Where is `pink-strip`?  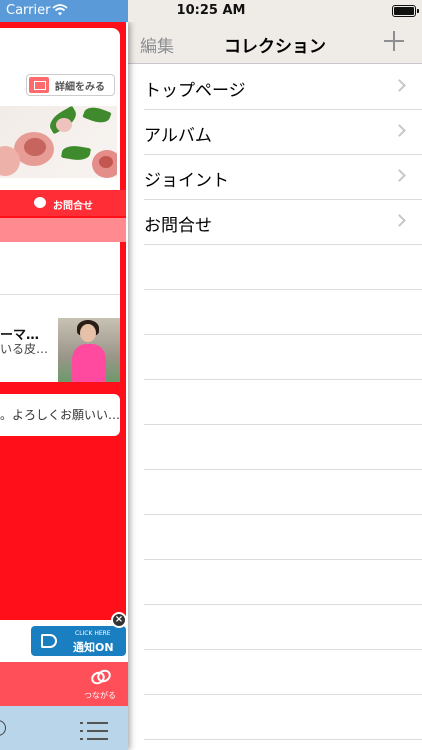 pink-strip is located at coordinates (63, 230).